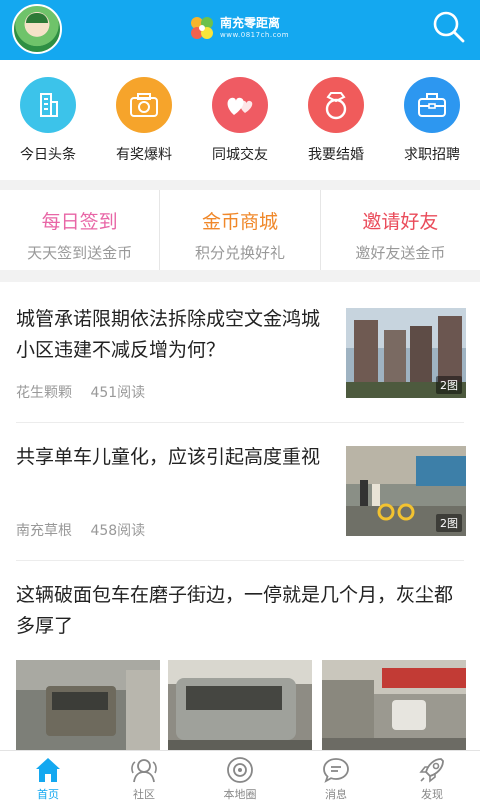 This screenshot has width=480, height=800. Describe the element at coordinates (48, 794) in the screenshot. I see `tab-label: 首页` at that location.